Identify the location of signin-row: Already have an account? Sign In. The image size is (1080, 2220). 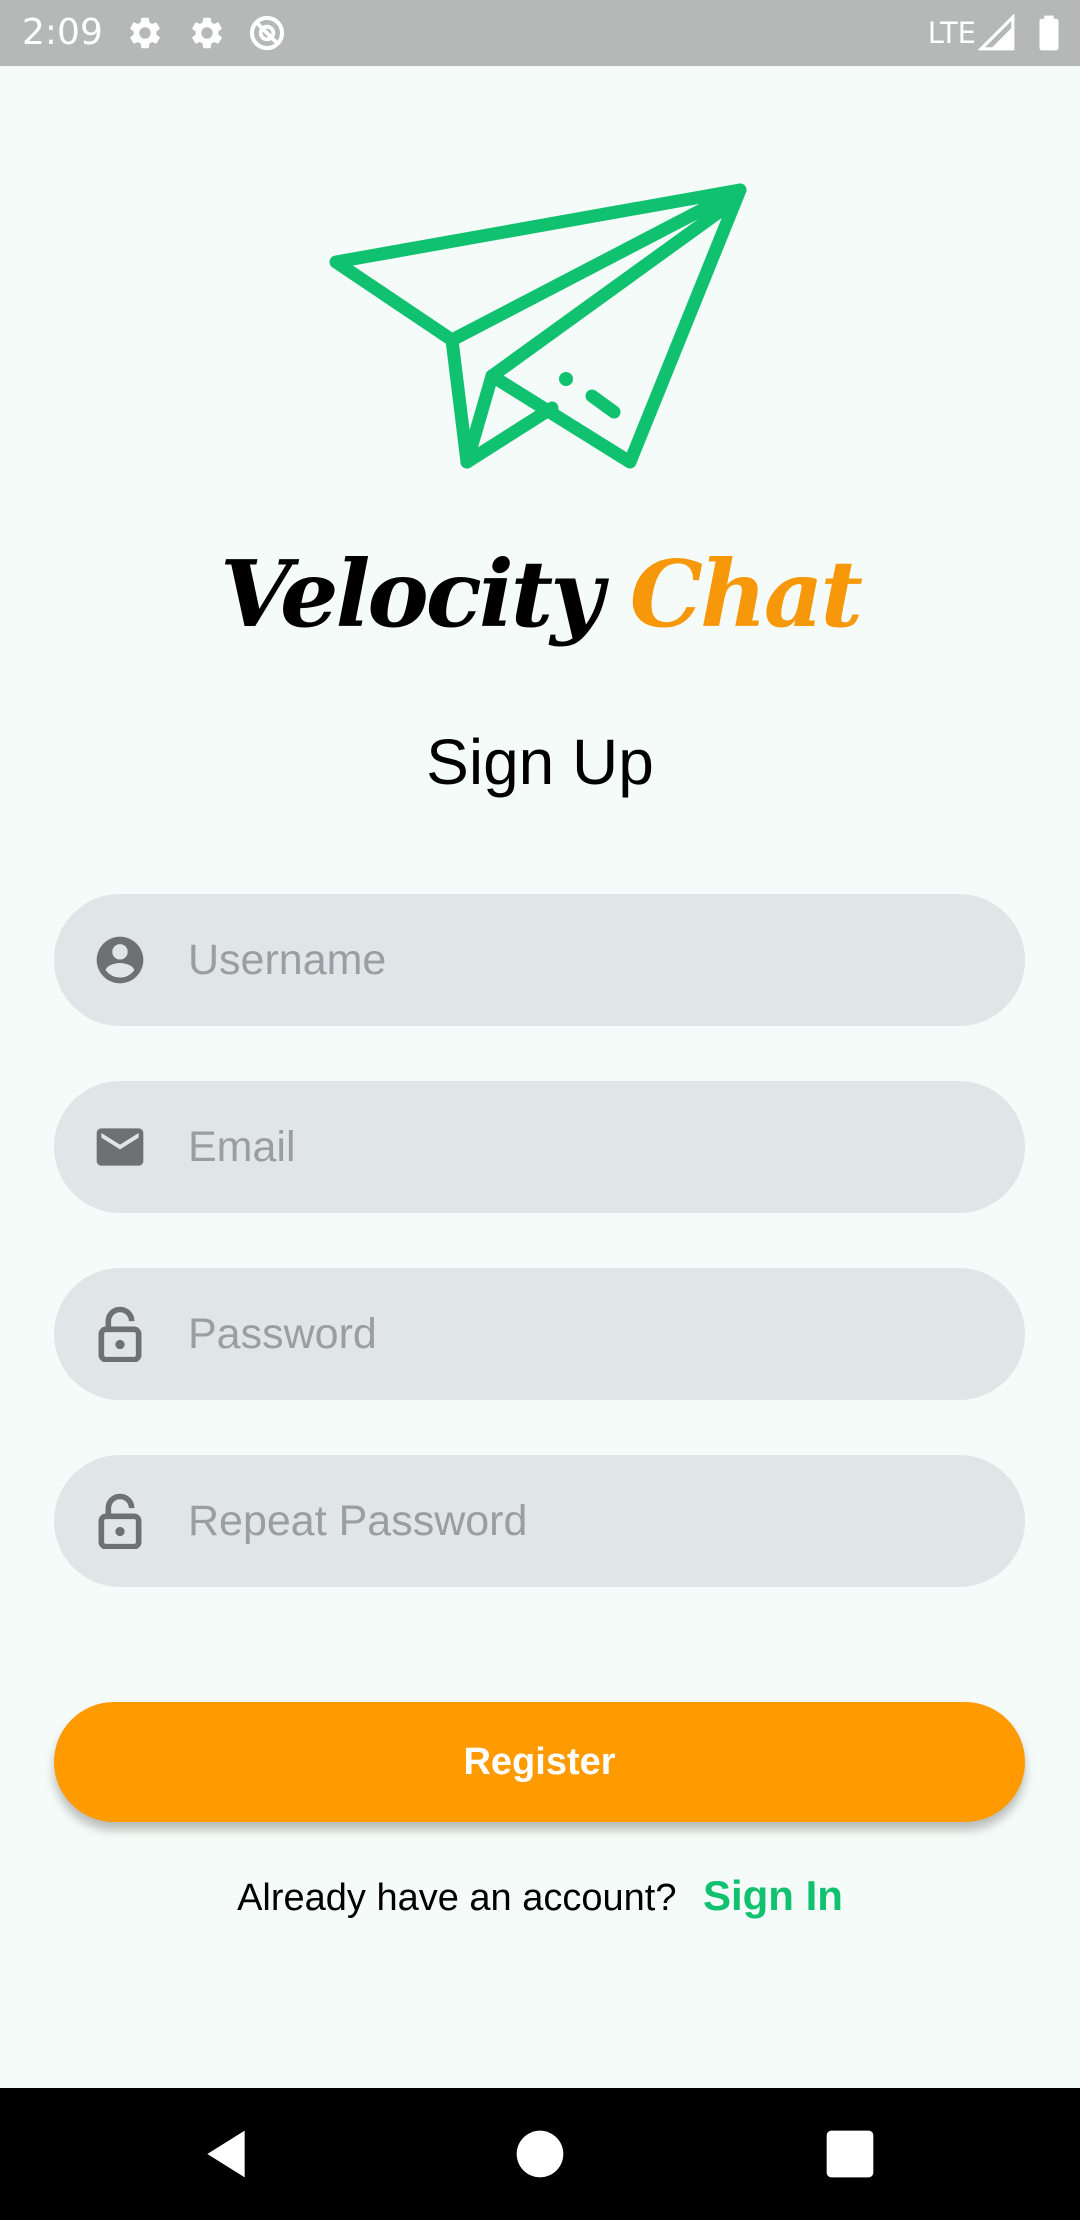
(540, 1901).